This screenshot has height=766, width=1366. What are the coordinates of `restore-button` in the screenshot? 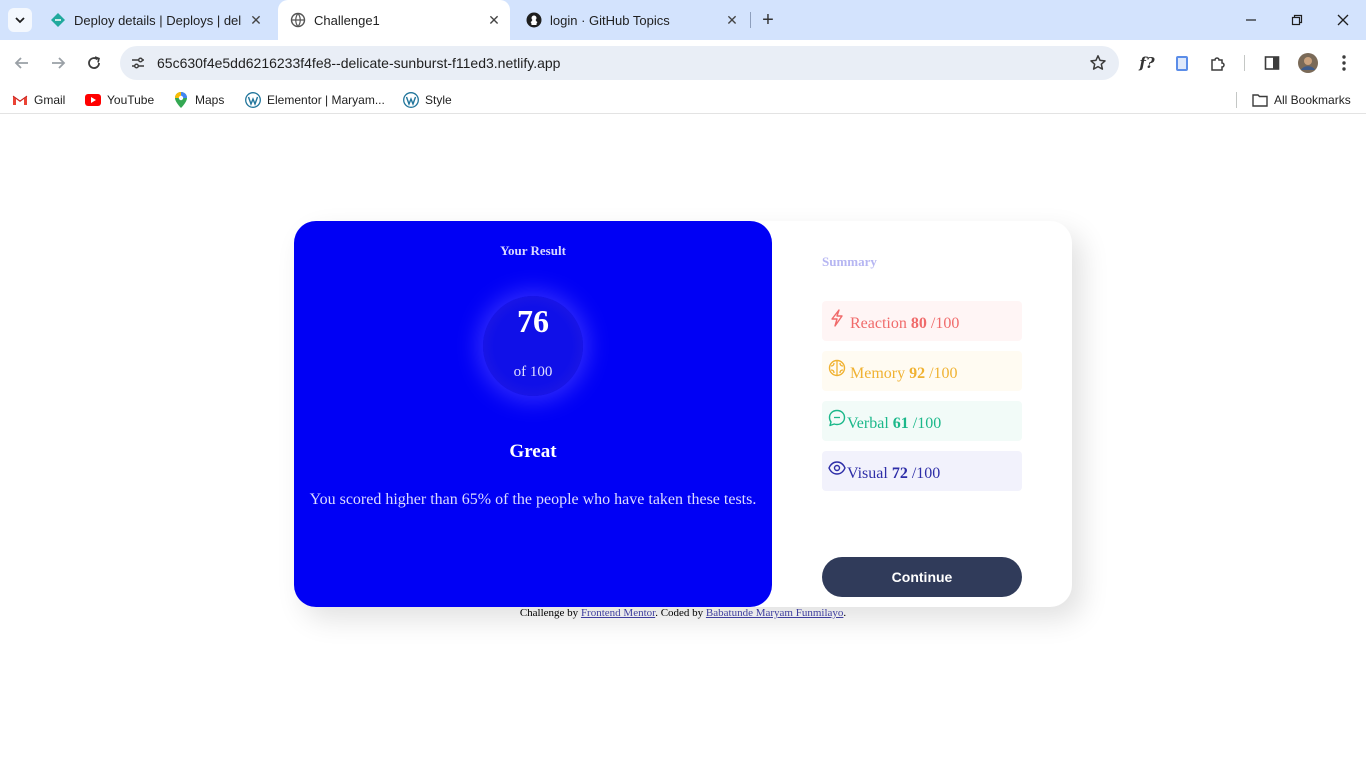 It's located at (1297, 20).